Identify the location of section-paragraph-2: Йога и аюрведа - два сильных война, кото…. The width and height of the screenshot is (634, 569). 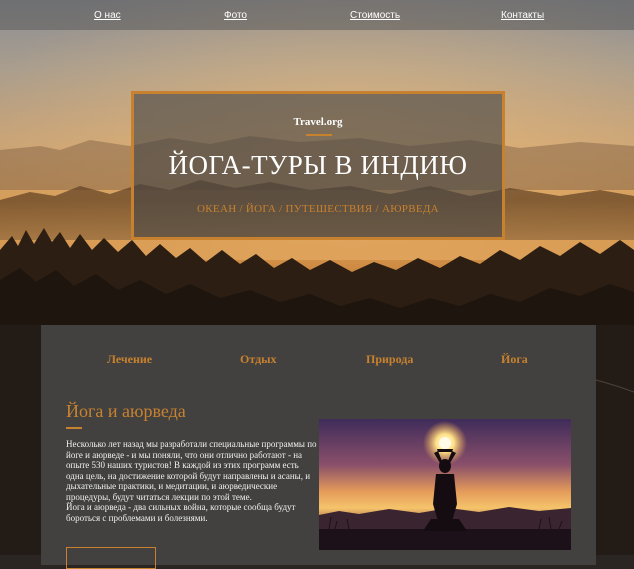
(181, 512).